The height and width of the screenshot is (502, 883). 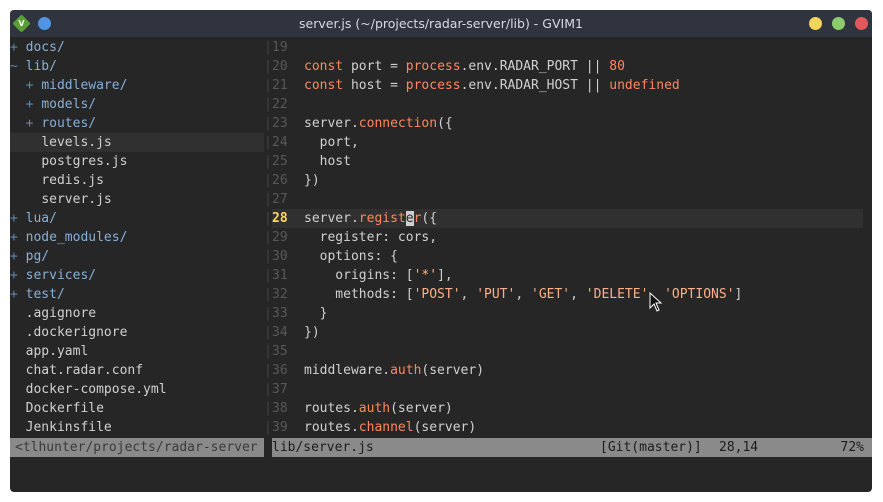 I want to click on code-token: }), so click(x=312, y=180).